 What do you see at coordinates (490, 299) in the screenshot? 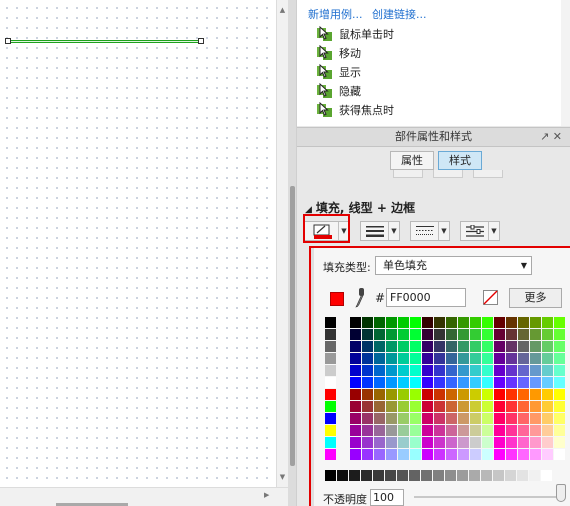
I see `no-color-icon` at bounding box center [490, 299].